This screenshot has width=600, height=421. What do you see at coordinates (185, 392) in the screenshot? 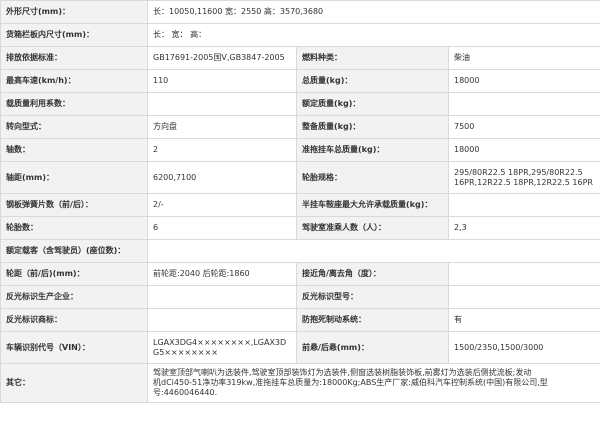
I see `other-line-3: 号:4460046440.` at bounding box center [185, 392].